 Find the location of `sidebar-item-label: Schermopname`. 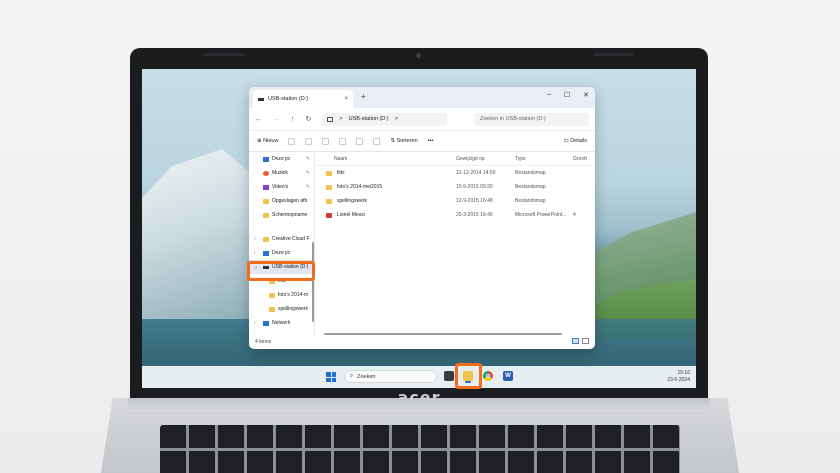

sidebar-item-label: Schermopname is located at coordinates (290, 215).